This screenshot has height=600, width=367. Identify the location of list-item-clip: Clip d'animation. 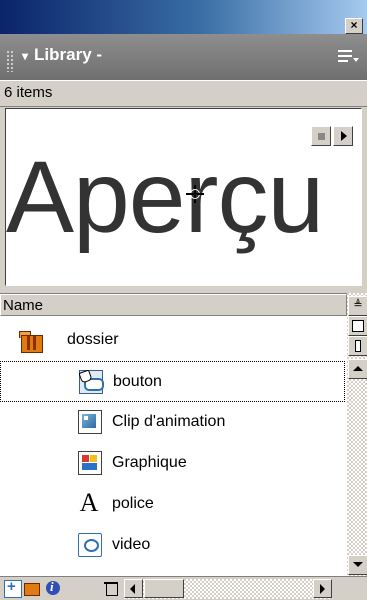
(172, 422).